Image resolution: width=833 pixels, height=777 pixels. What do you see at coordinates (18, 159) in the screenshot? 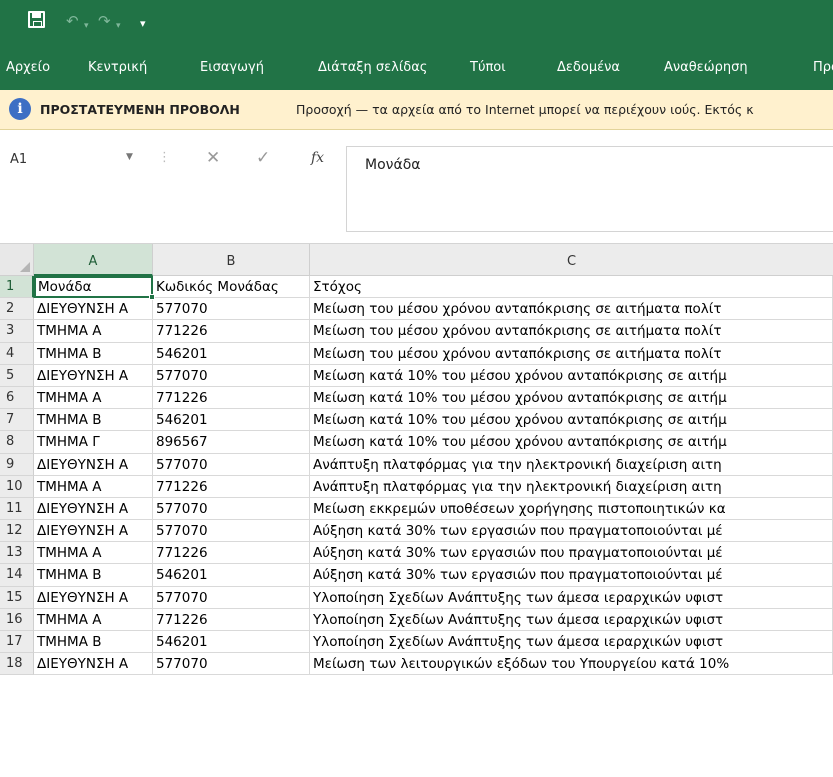
I see `name-box: A1` at bounding box center [18, 159].